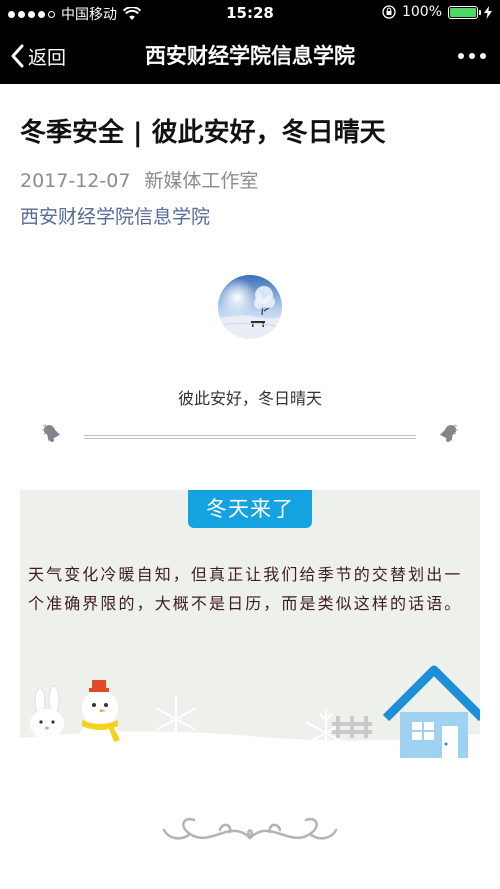 Image resolution: width=500 pixels, height=889 pixels. Describe the element at coordinates (201, 181) in the screenshot. I see `author-name: 新媒体工作室` at that location.